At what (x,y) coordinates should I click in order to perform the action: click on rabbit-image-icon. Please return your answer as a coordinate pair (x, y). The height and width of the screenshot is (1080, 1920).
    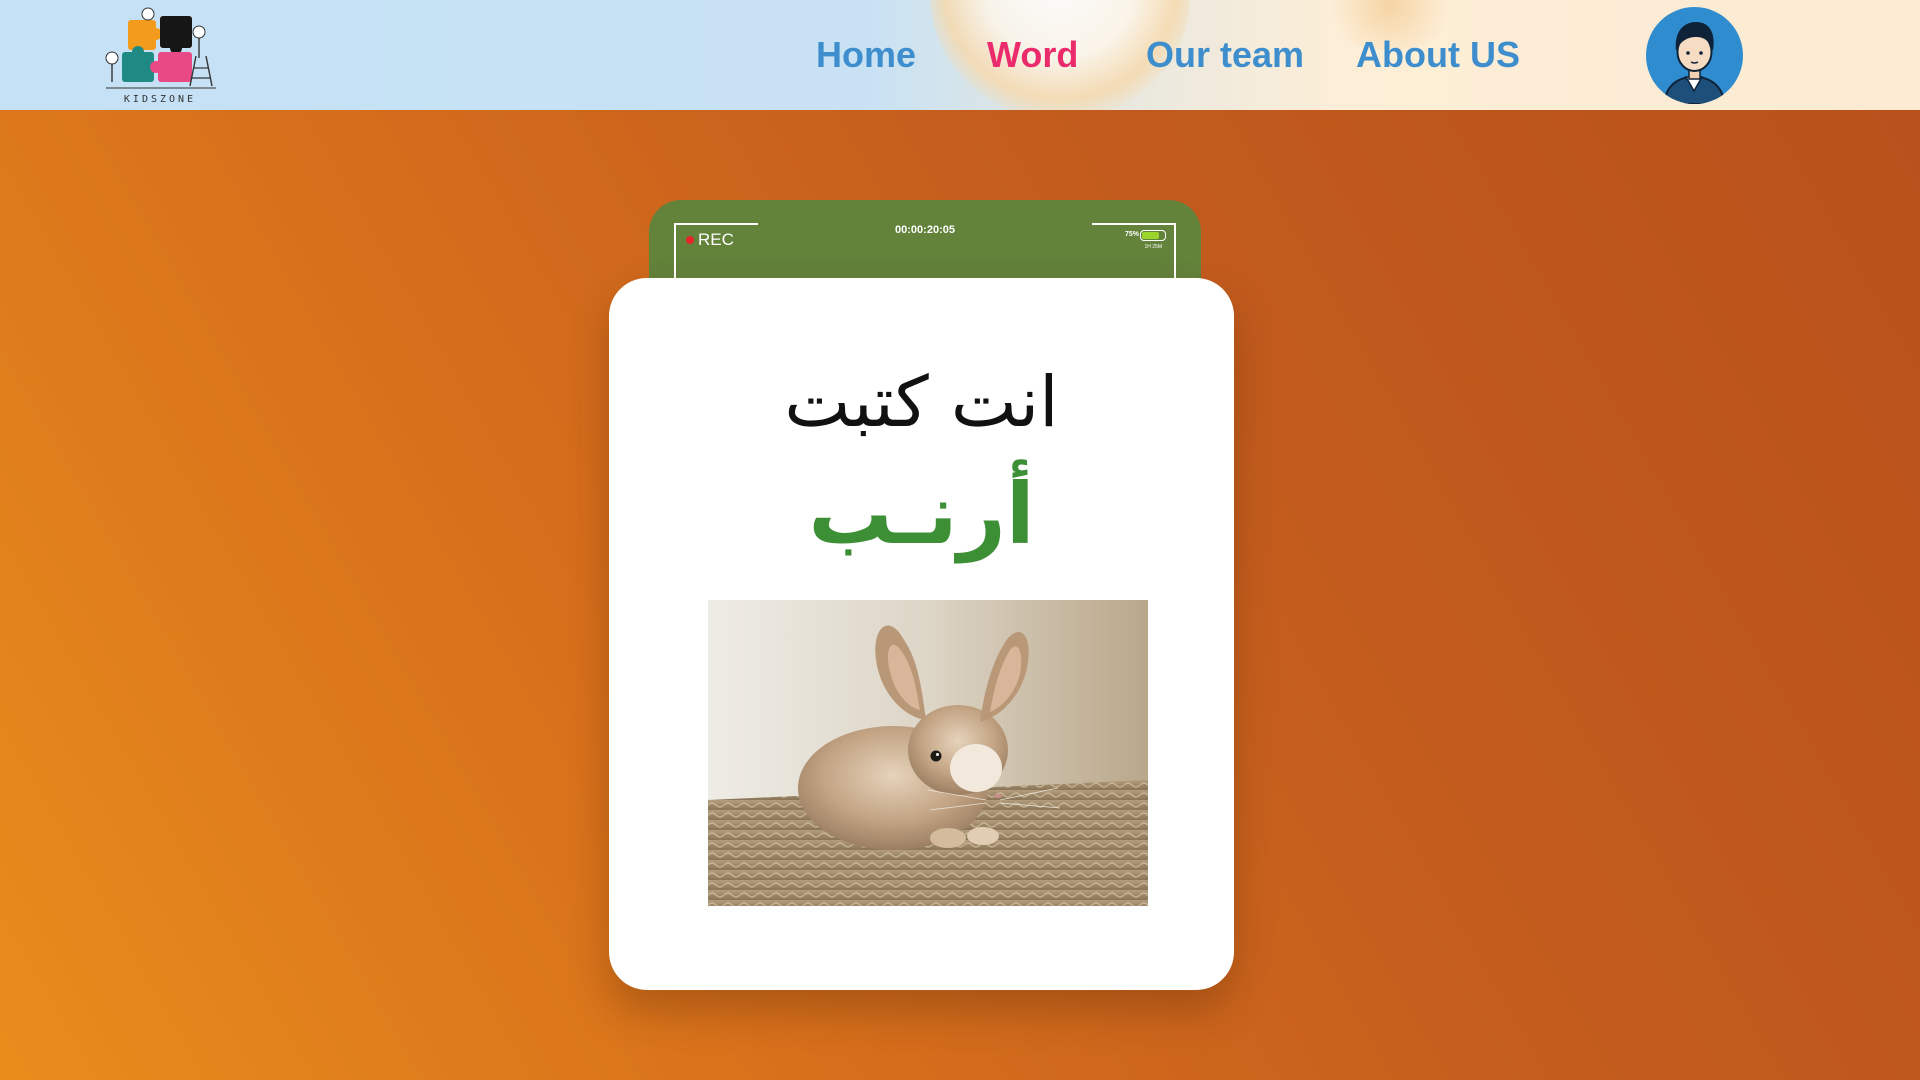
    Looking at the image, I should click on (928, 753).